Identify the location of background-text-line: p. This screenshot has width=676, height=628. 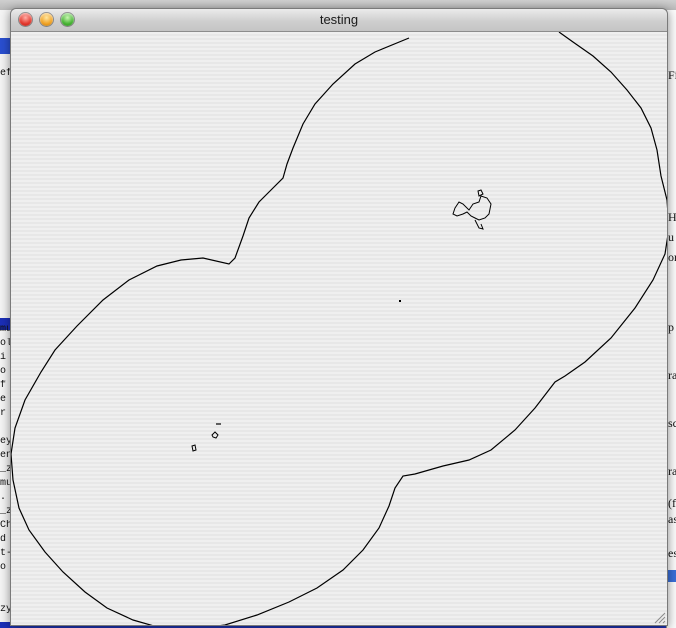
(671, 327).